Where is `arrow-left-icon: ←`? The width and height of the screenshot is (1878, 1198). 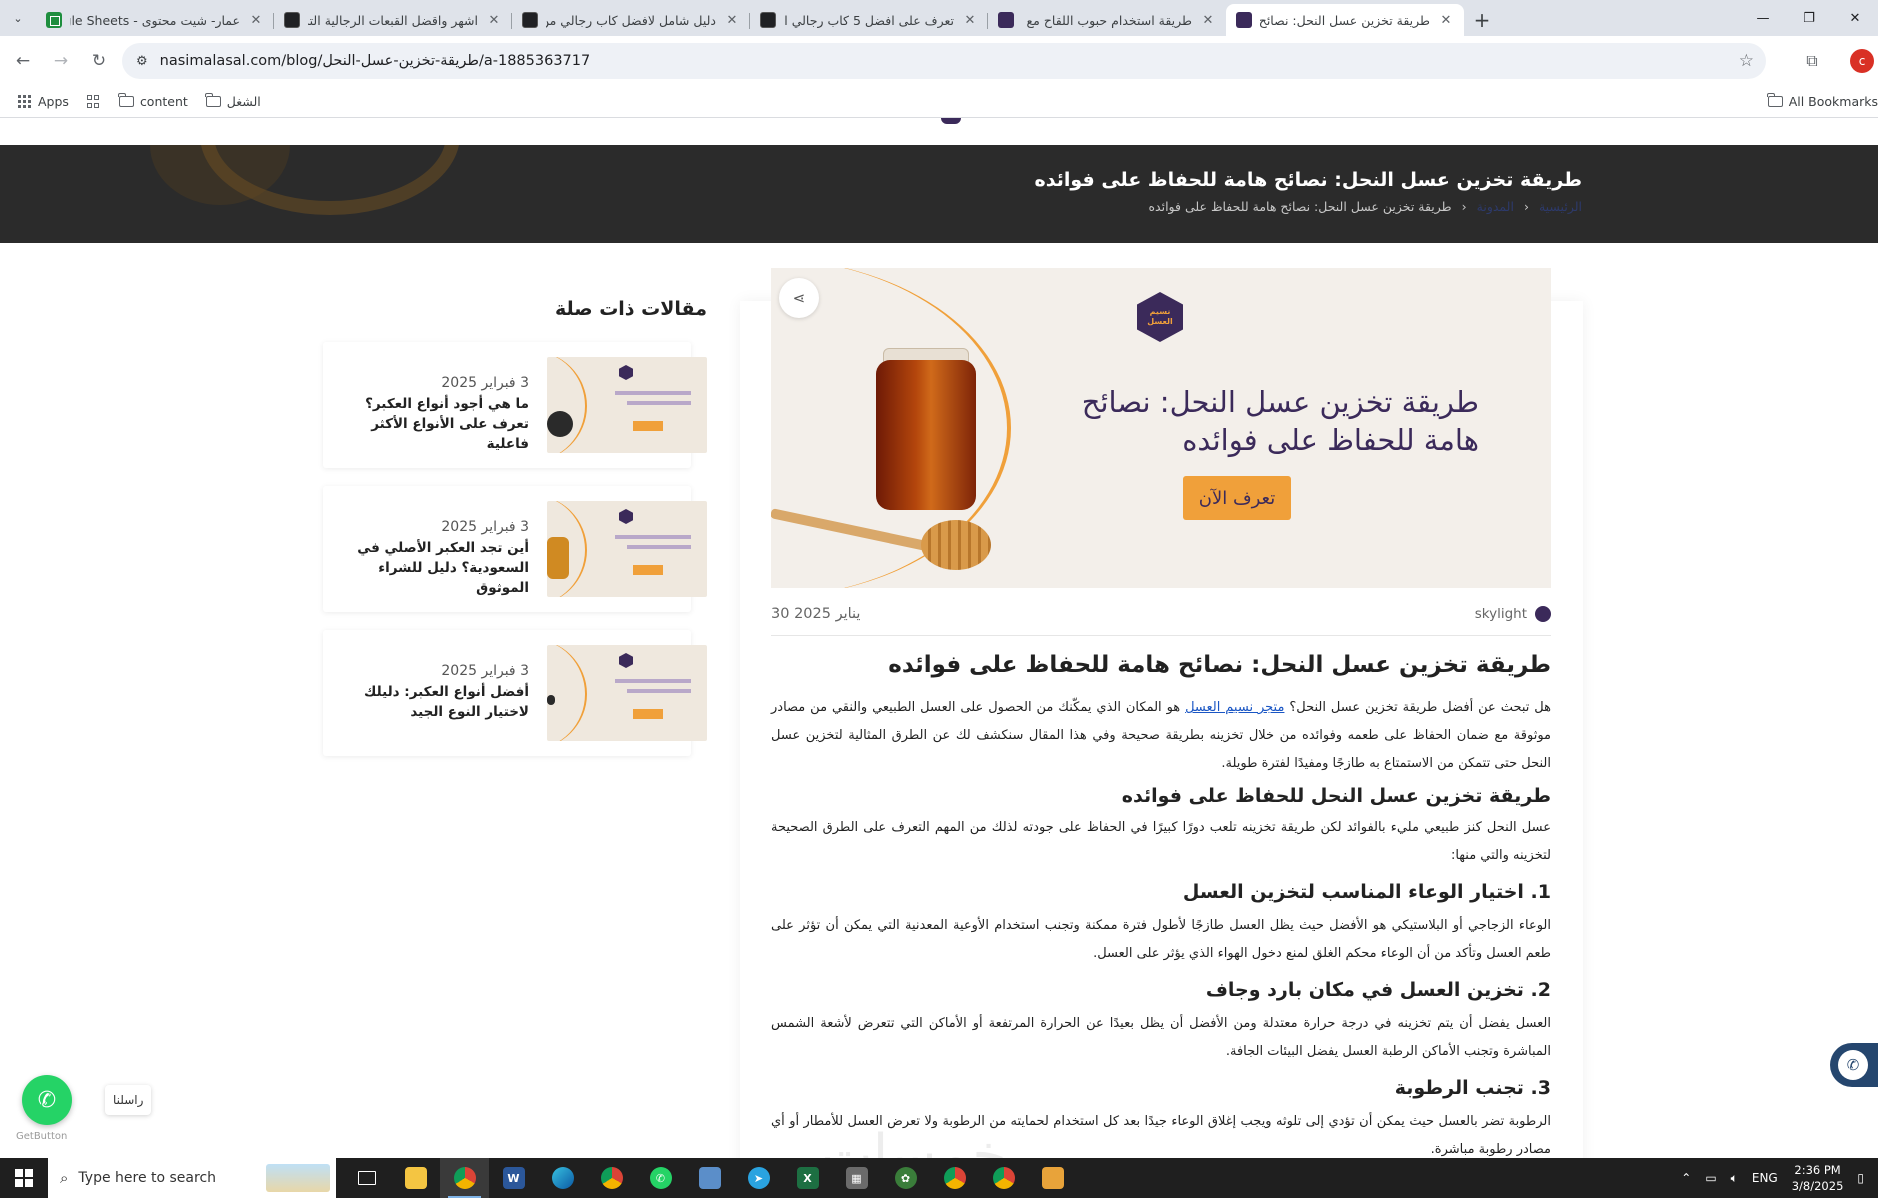
arrow-left-icon: ← is located at coordinates (23, 61).